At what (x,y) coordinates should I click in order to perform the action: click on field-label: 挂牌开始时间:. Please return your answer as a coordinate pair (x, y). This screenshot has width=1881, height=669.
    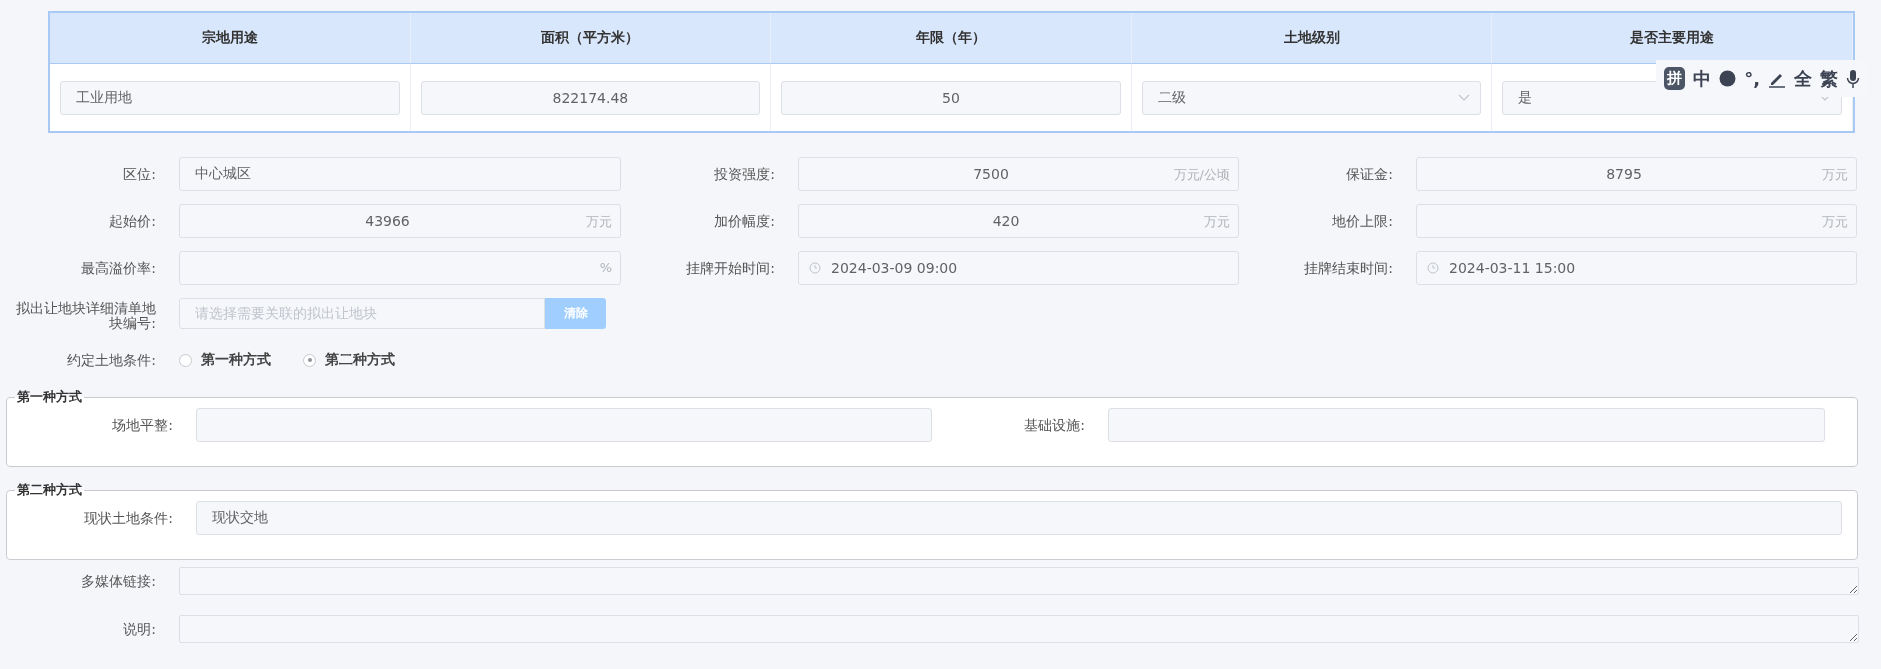
    Looking at the image, I should click on (731, 268).